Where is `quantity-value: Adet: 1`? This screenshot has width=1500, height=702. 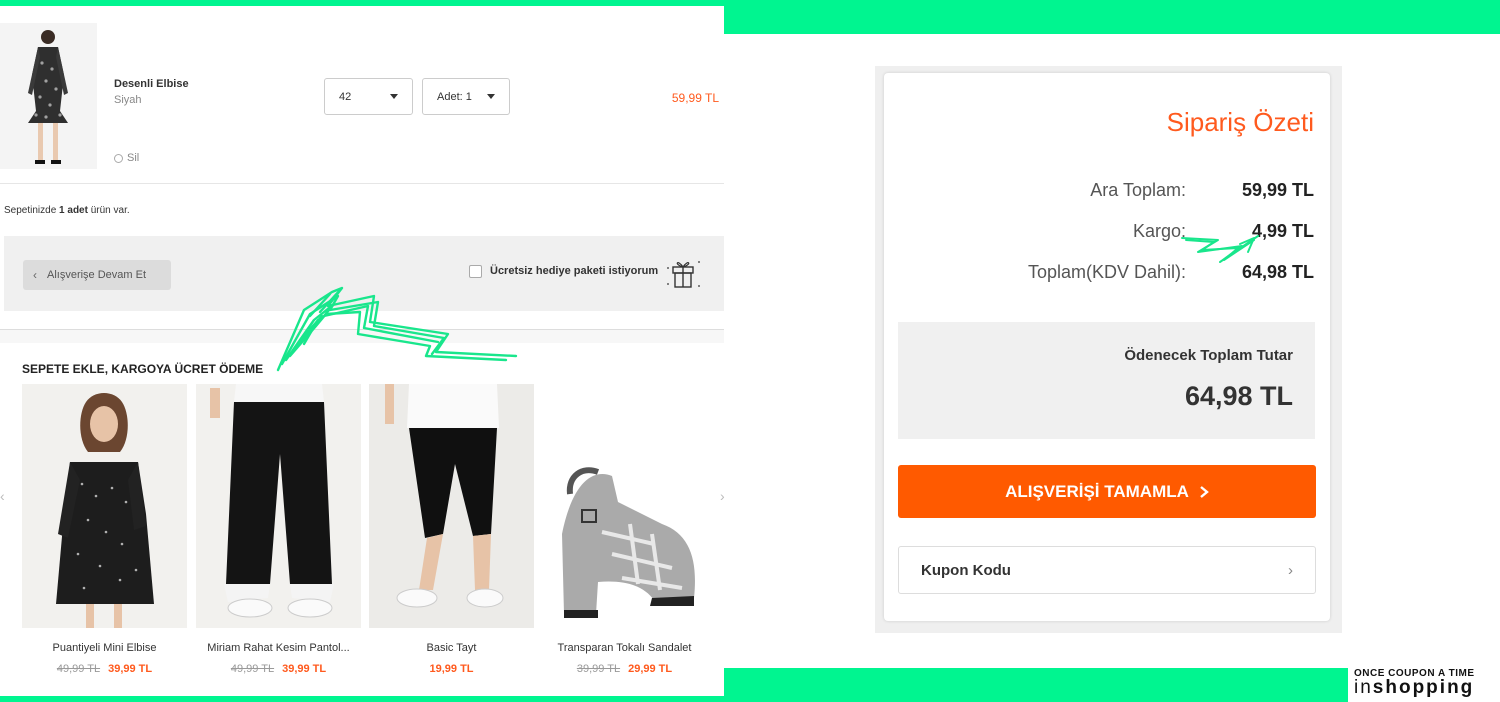 quantity-value: Adet: 1 is located at coordinates (454, 96).